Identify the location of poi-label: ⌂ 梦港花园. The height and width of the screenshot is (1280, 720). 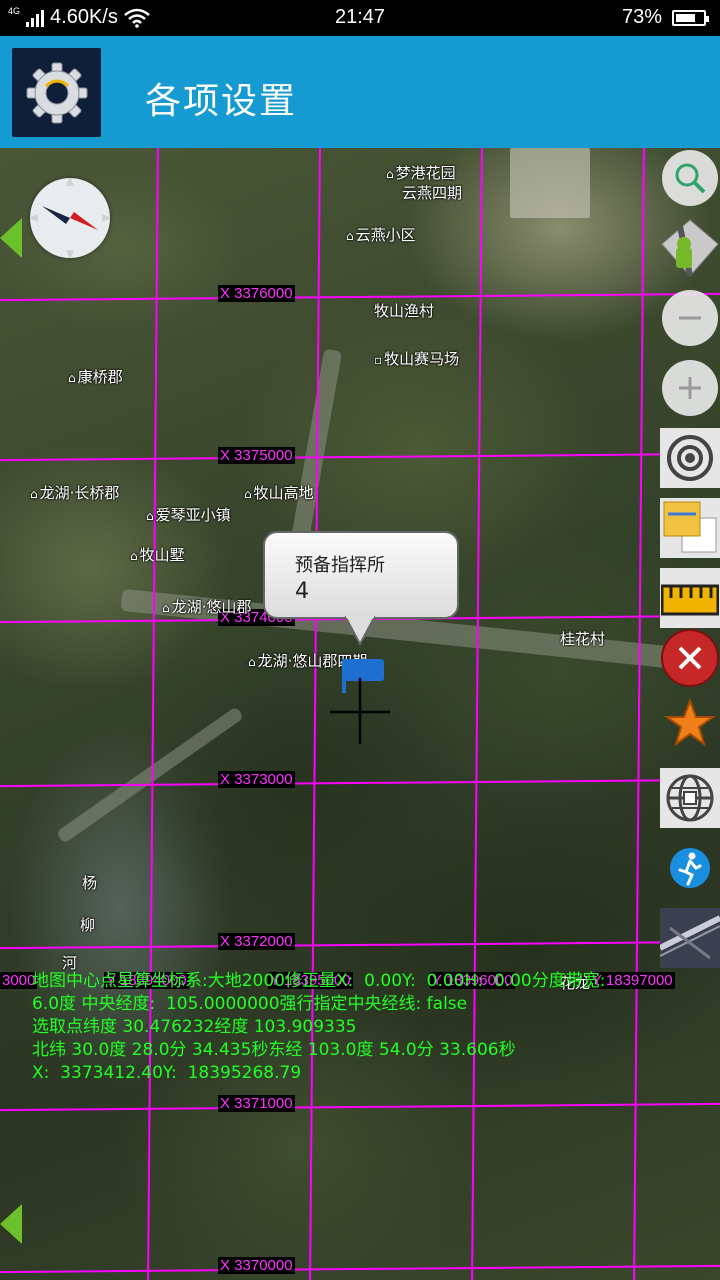
(421, 172).